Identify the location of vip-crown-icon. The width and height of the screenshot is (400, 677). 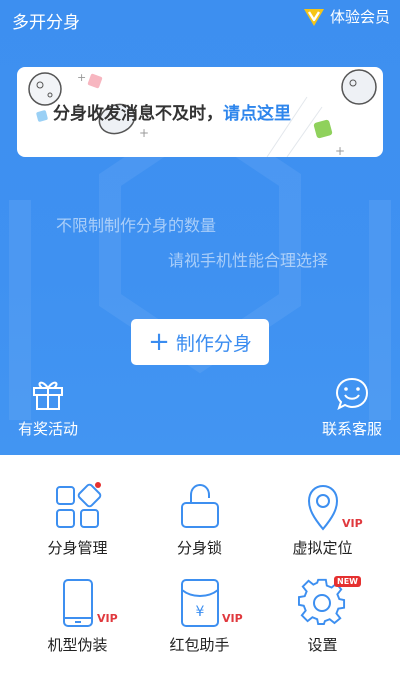
(313, 17).